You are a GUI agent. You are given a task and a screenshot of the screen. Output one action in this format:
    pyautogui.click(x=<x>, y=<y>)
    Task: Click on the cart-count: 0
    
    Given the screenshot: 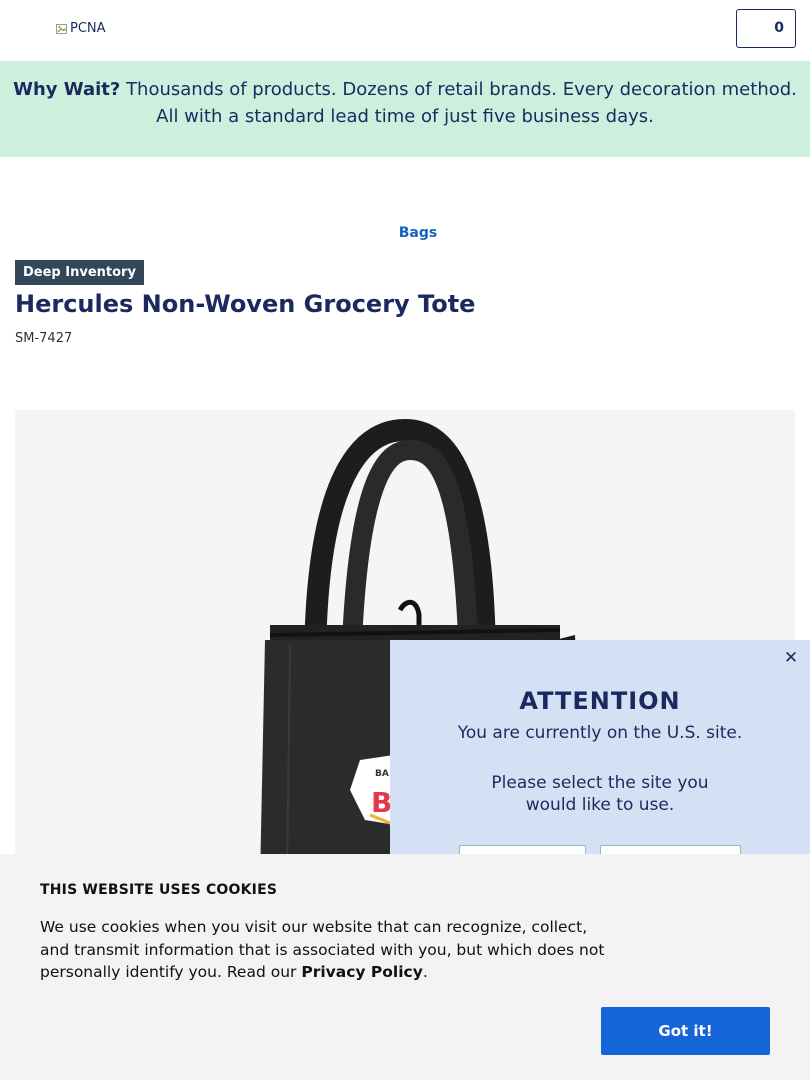 What is the action you would take?
    pyautogui.click(x=779, y=28)
    